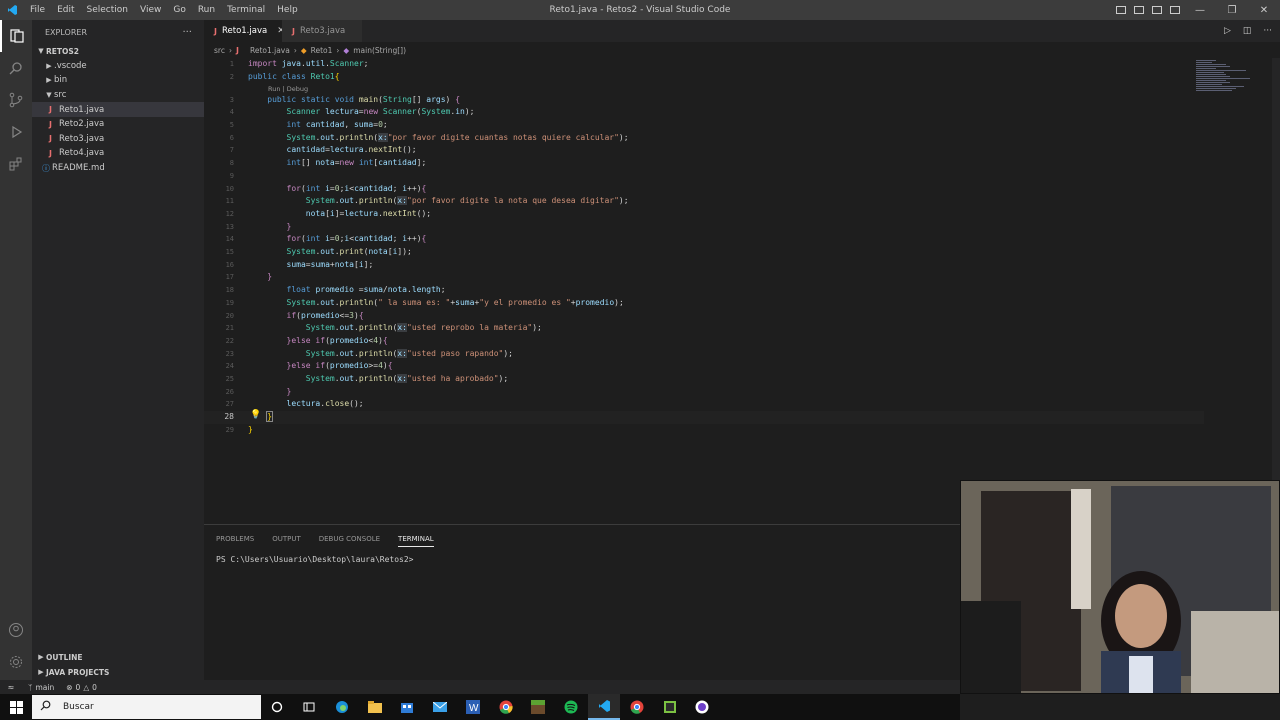 The width and height of the screenshot is (1280, 720). Describe the element at coordinates (326, 188) in the screenshot. I see `code-line: 10 for(int i=0;i<cantidad; i++){` at that location.